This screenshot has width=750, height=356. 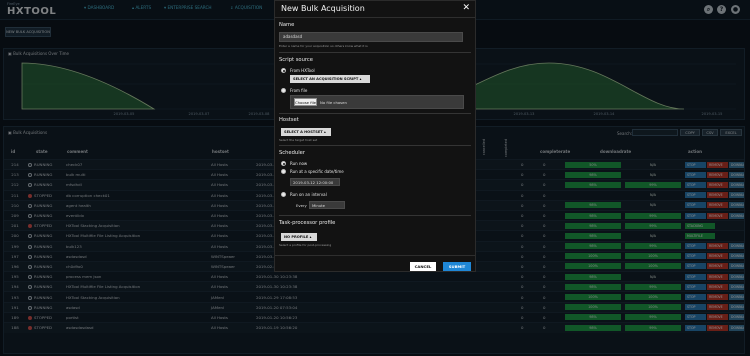 What do you see at coordinates (292, 153) in the screenshot?
I see `scheduler-section-label: Scheduler` at bounding box center [292, 153].